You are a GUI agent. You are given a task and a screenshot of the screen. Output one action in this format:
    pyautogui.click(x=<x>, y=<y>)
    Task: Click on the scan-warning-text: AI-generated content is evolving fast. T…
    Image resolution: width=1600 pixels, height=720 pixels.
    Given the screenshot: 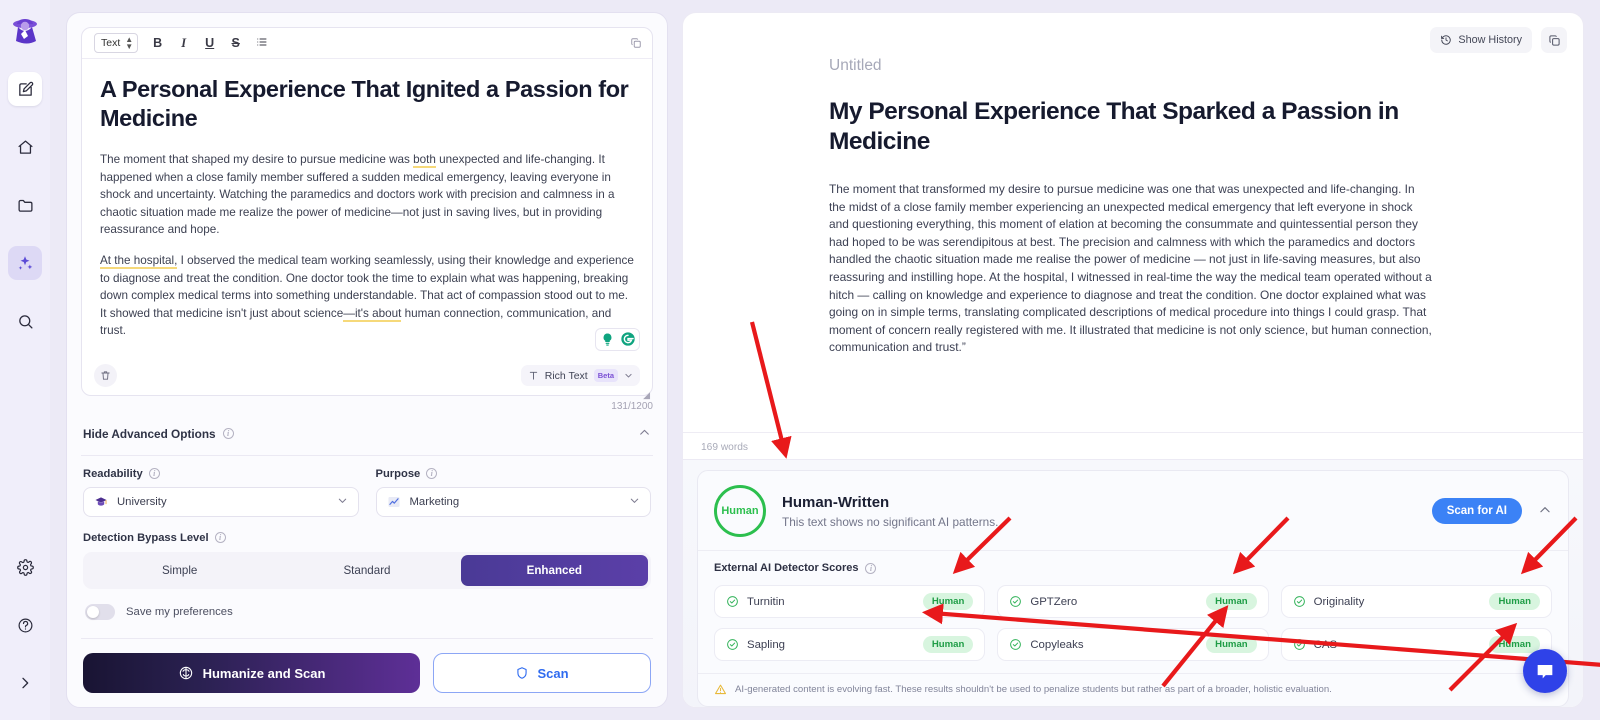 What is the action you would take?
    pyautogui.click(x=1033, y=689)
    